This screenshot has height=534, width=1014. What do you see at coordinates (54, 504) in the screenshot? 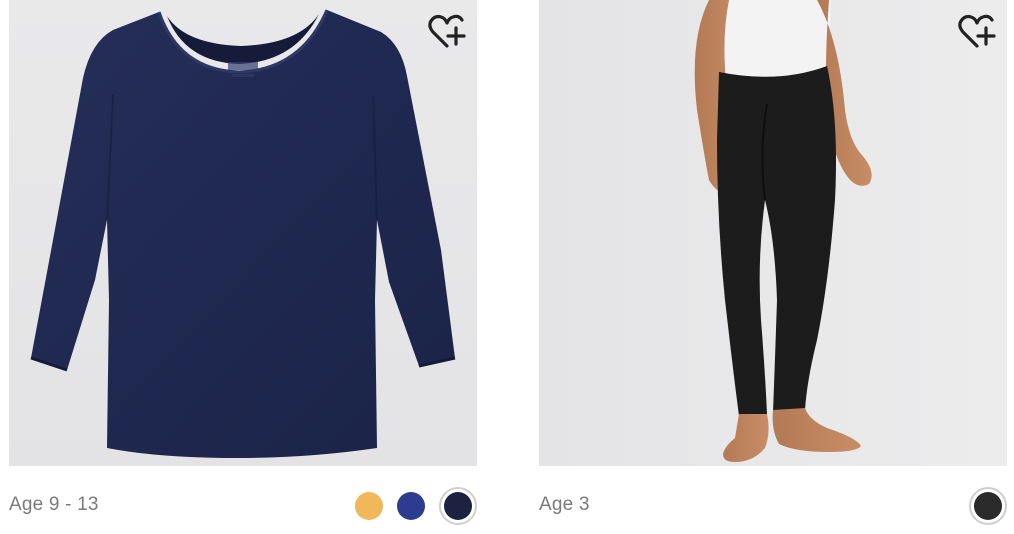
I see `age-range-label: Age 9 - 13` at bounding box center [54, 504].